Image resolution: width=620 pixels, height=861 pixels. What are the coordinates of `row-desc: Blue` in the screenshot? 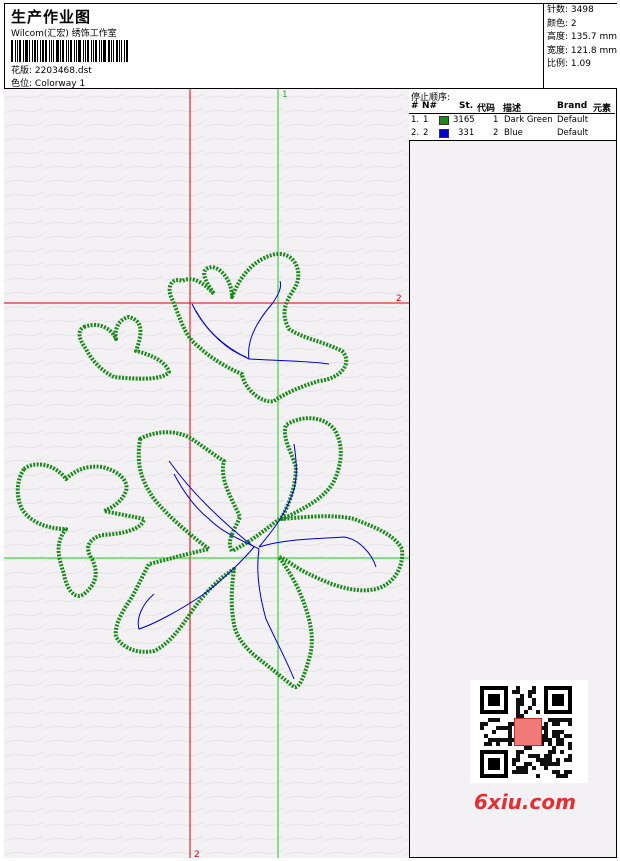 It's located at (513, 133).